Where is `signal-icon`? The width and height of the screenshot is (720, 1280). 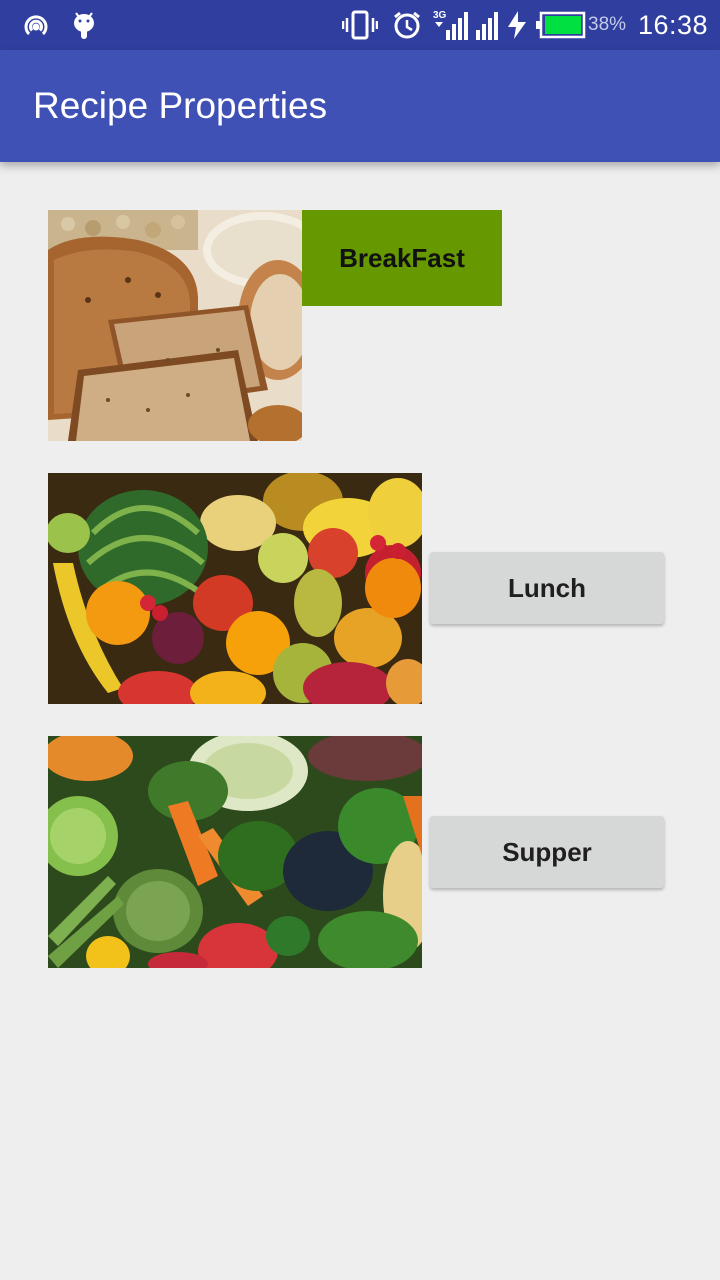
signal-icon is located at coordinates (490, 25).